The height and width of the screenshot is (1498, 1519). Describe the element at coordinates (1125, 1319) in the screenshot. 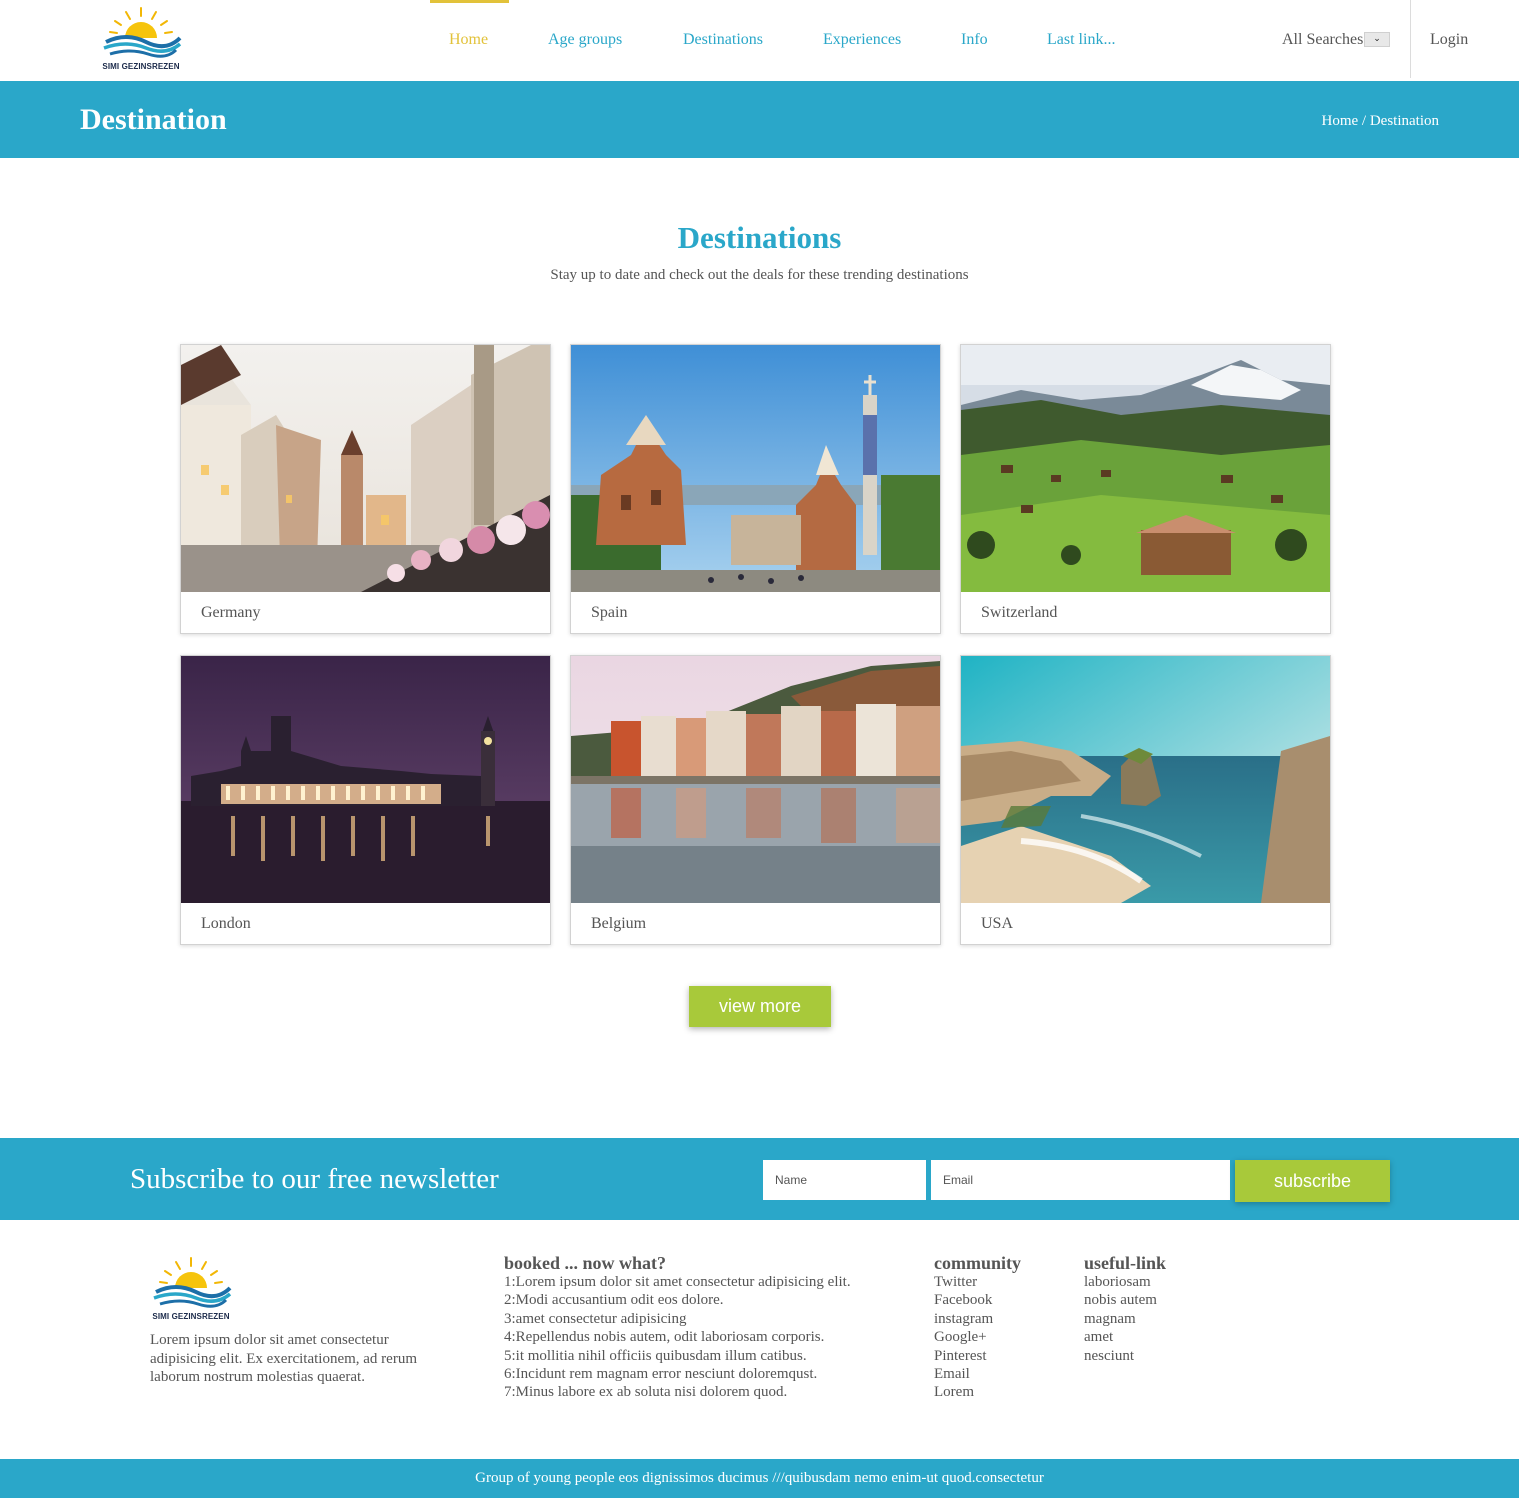

I see `useful-link: magnam` at that location.